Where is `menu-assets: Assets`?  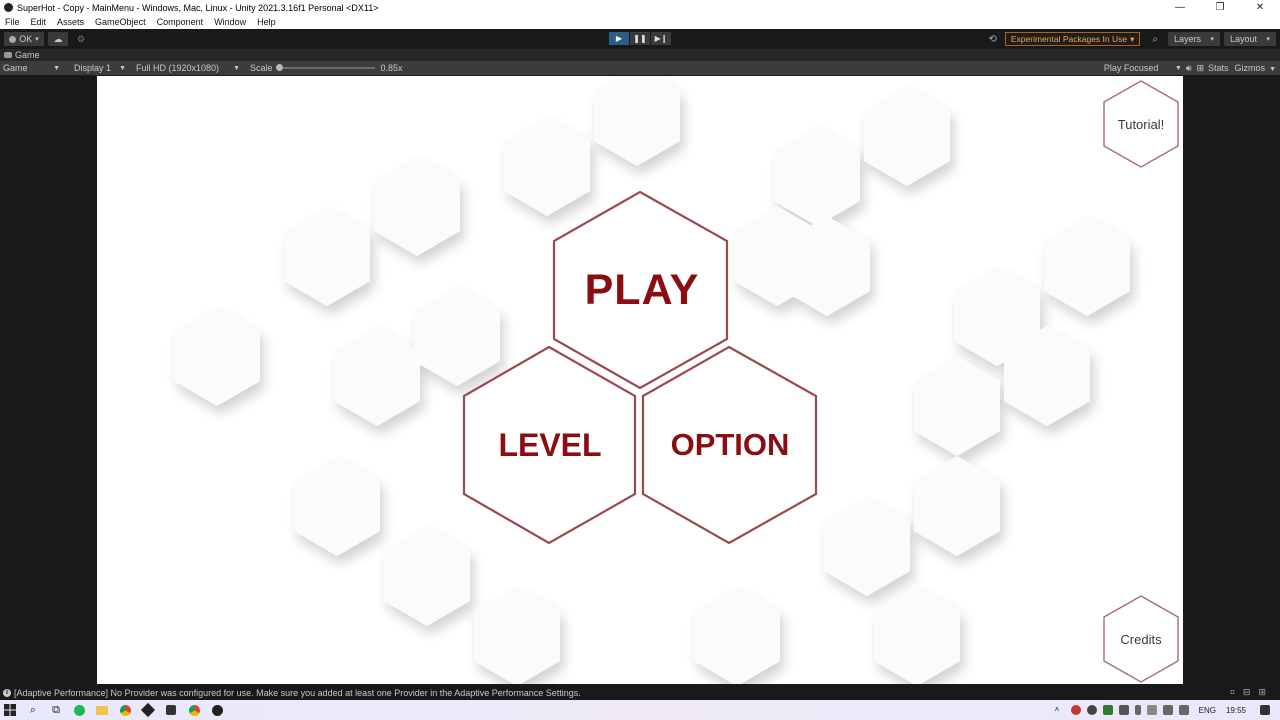
menu-assets: Assets is located at coordinates (70, 22).